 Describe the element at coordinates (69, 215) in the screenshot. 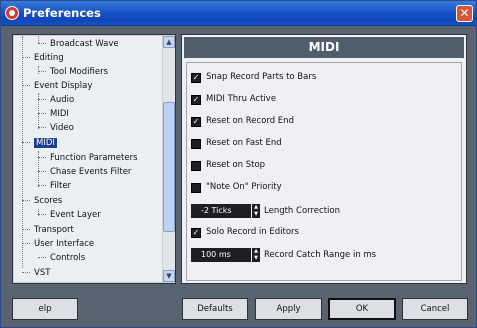

I see `tree-item-event-layer: Event Layer` at that location.